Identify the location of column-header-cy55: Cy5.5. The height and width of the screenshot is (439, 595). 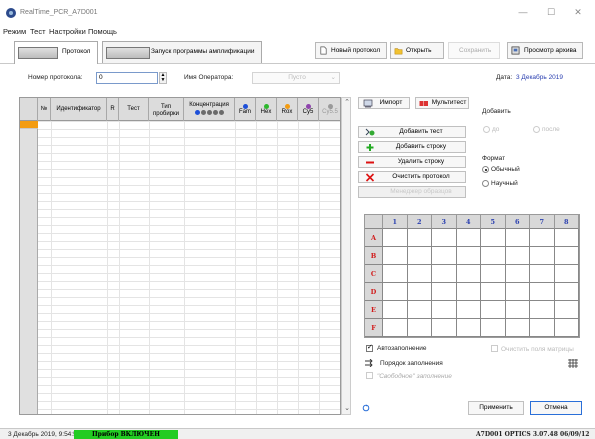
(329, 109).